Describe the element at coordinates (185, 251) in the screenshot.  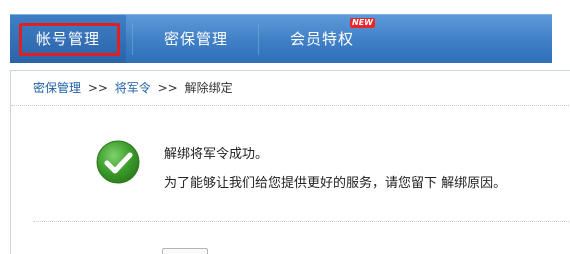
I see `reason-input-box` at that location.